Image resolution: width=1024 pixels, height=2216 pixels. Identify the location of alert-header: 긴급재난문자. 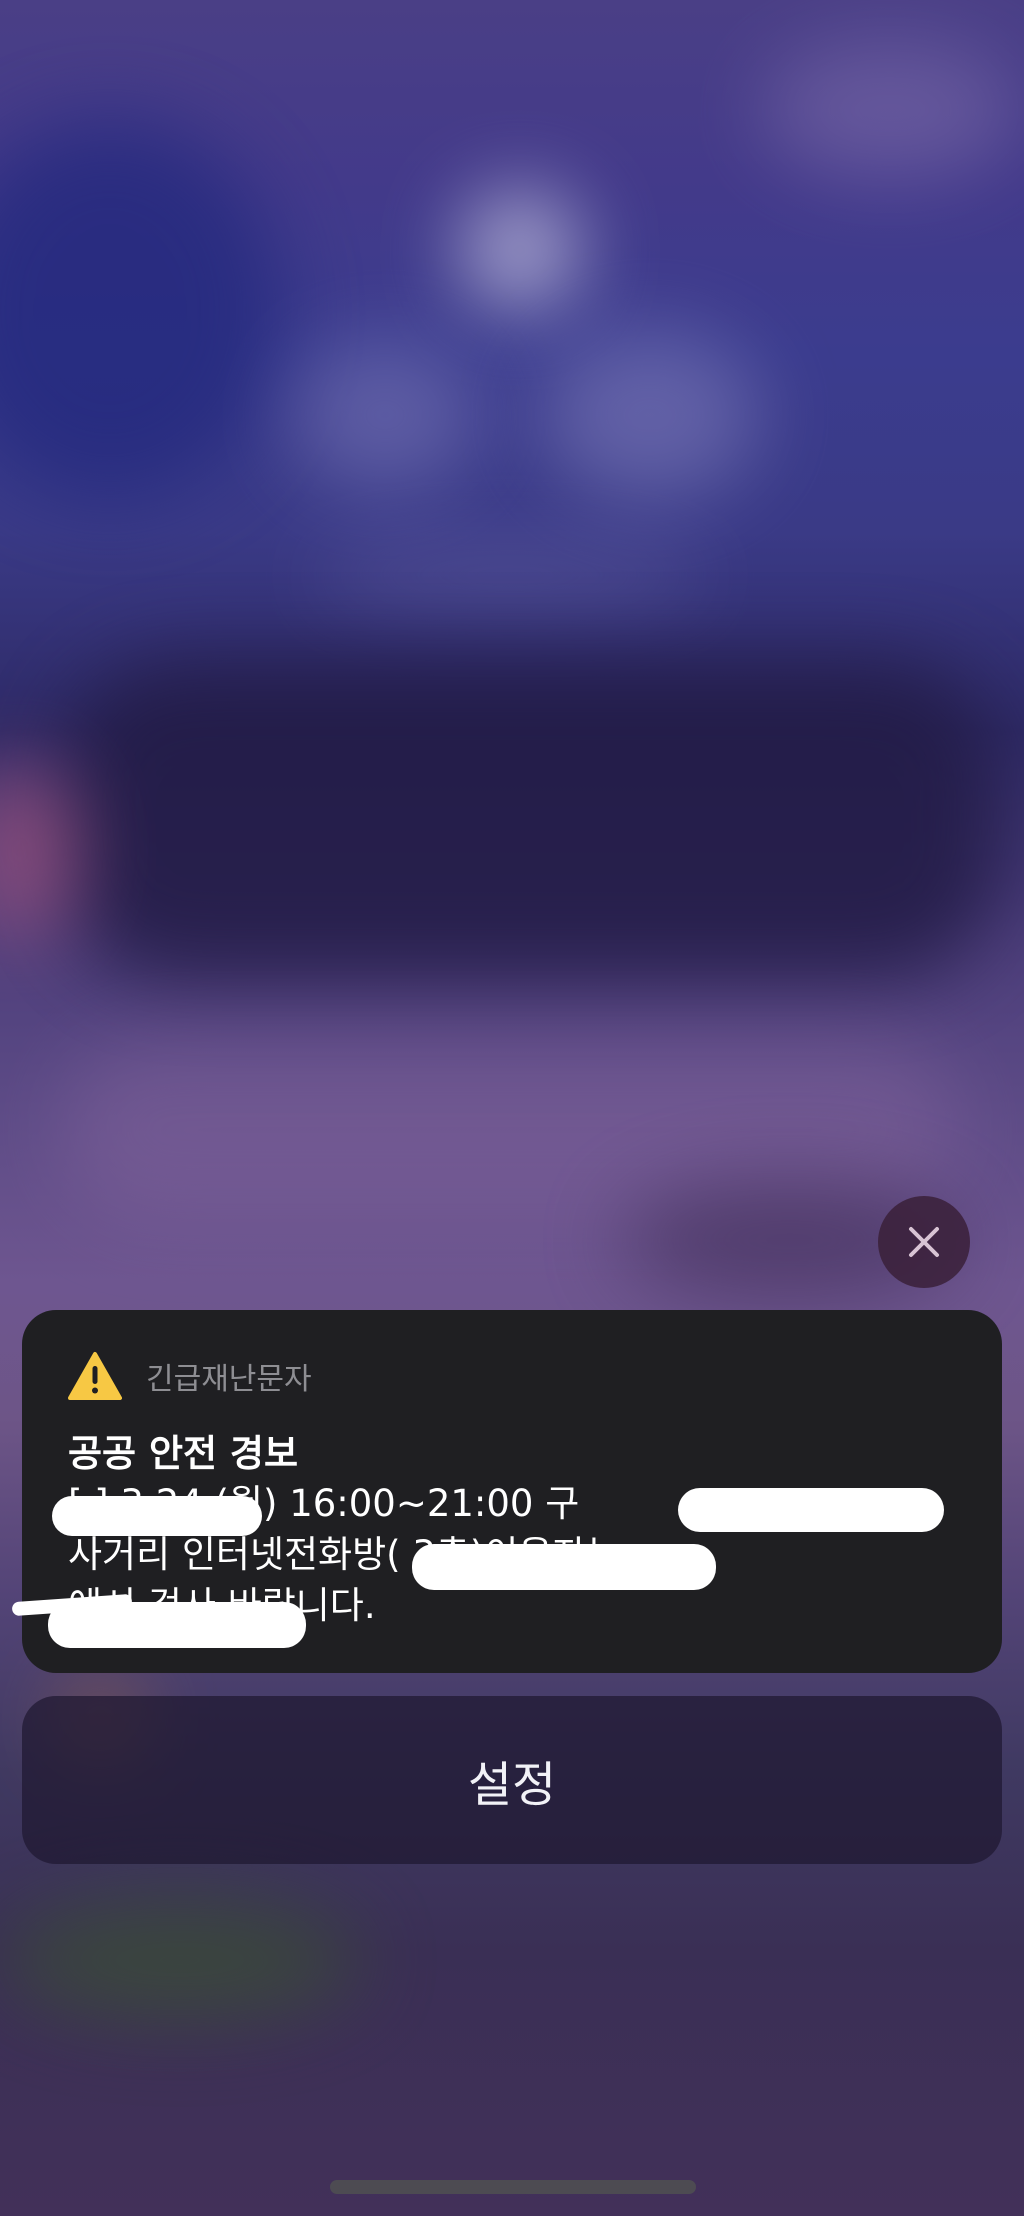
(513, 1376).